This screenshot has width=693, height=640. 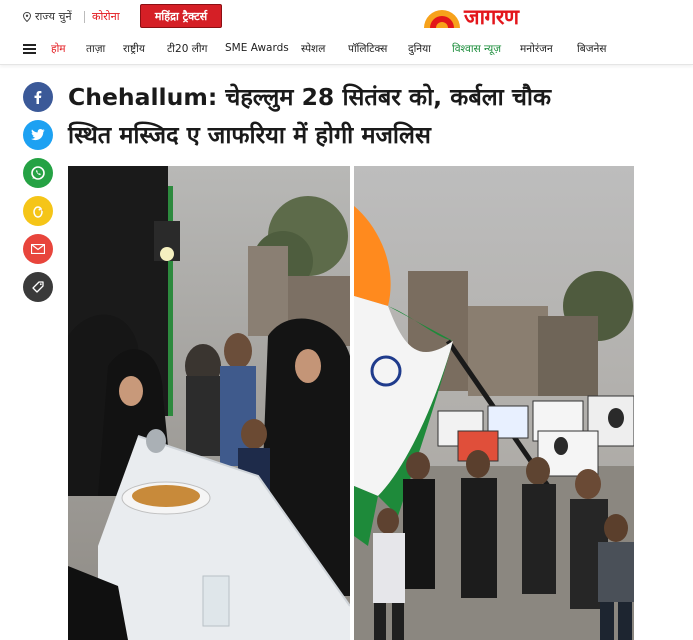 I want to click on nav-item-special: स्पेशल, so click(x=313, y=49).